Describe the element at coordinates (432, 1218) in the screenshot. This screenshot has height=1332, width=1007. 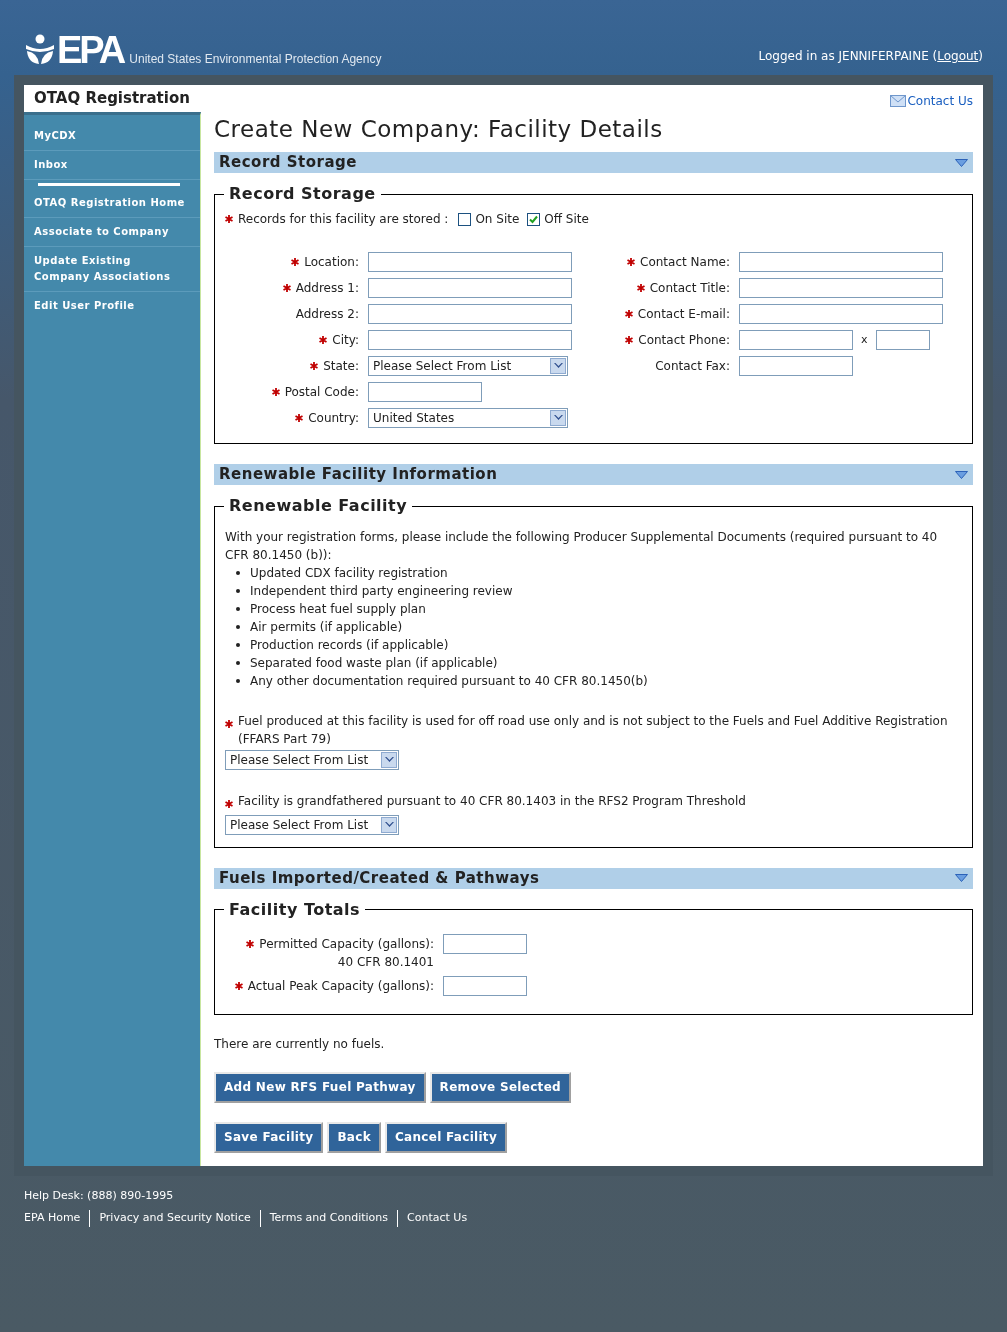
I see `footer-link: Contact Us` at that location.